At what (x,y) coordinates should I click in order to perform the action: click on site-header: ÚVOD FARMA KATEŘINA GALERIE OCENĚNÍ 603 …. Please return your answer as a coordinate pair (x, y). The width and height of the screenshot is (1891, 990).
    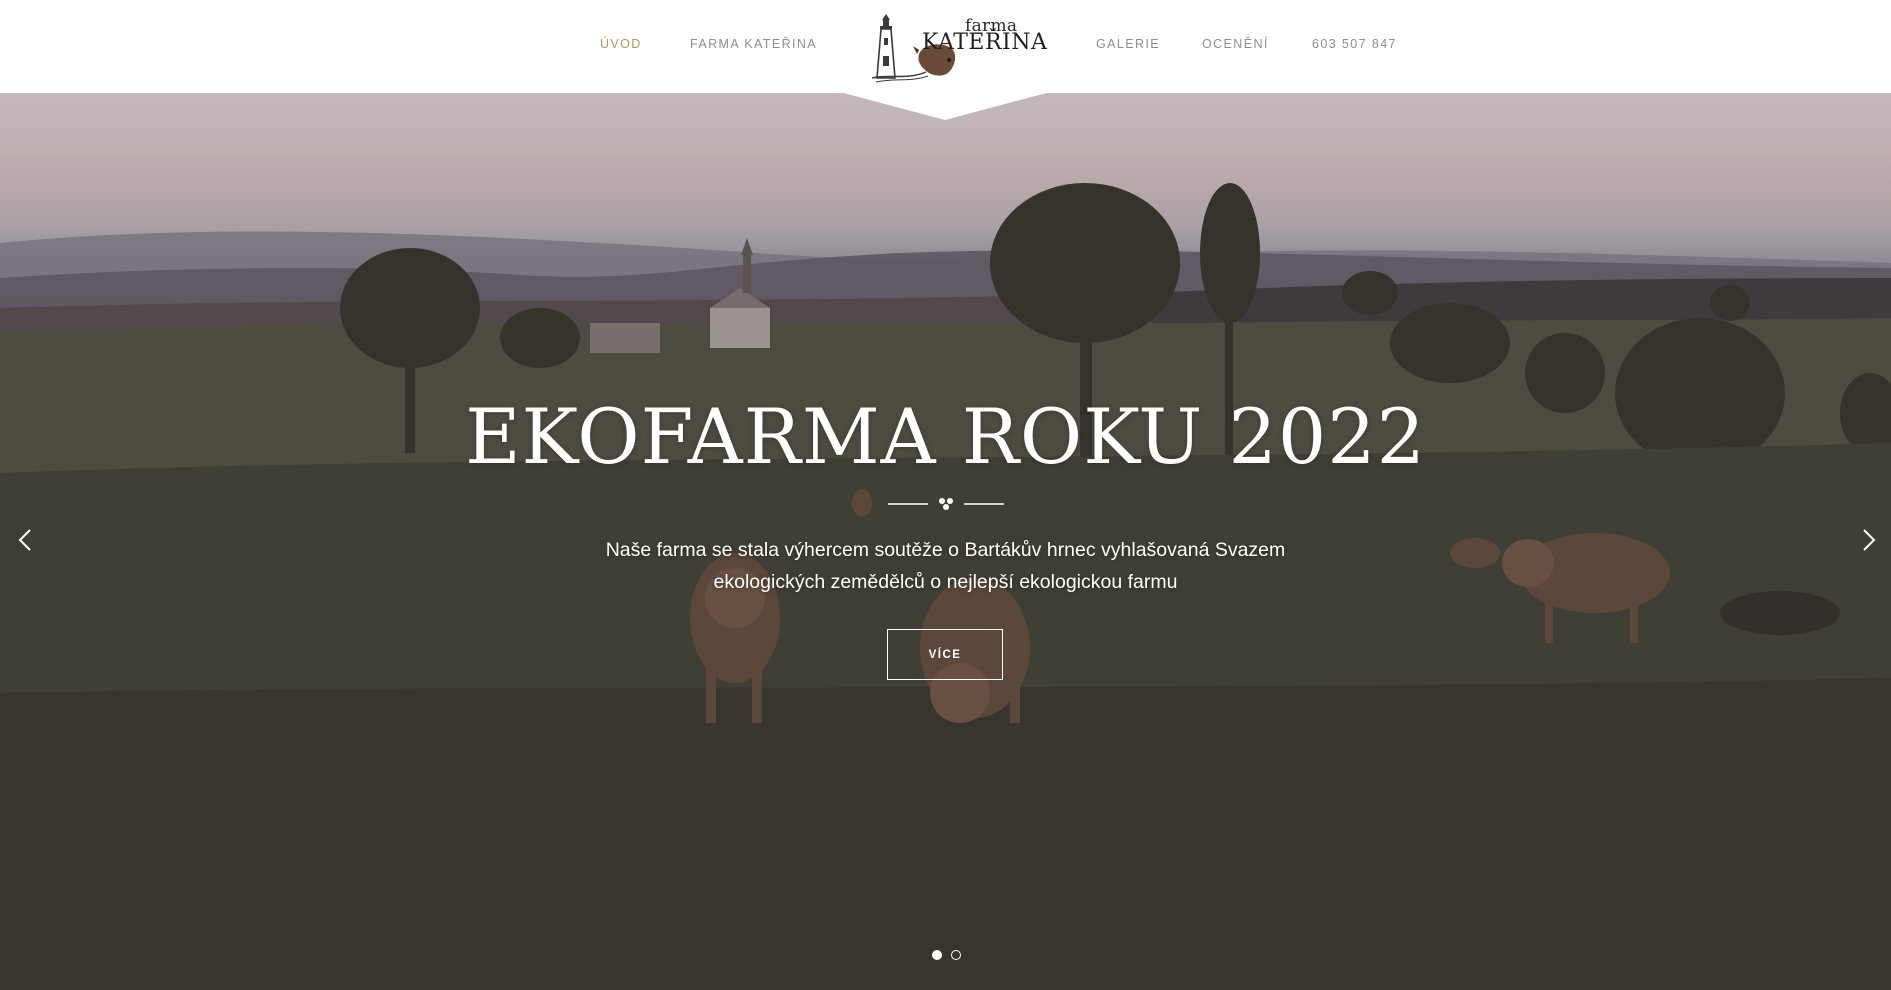
    Looking at the image, I should click on (945, 46).